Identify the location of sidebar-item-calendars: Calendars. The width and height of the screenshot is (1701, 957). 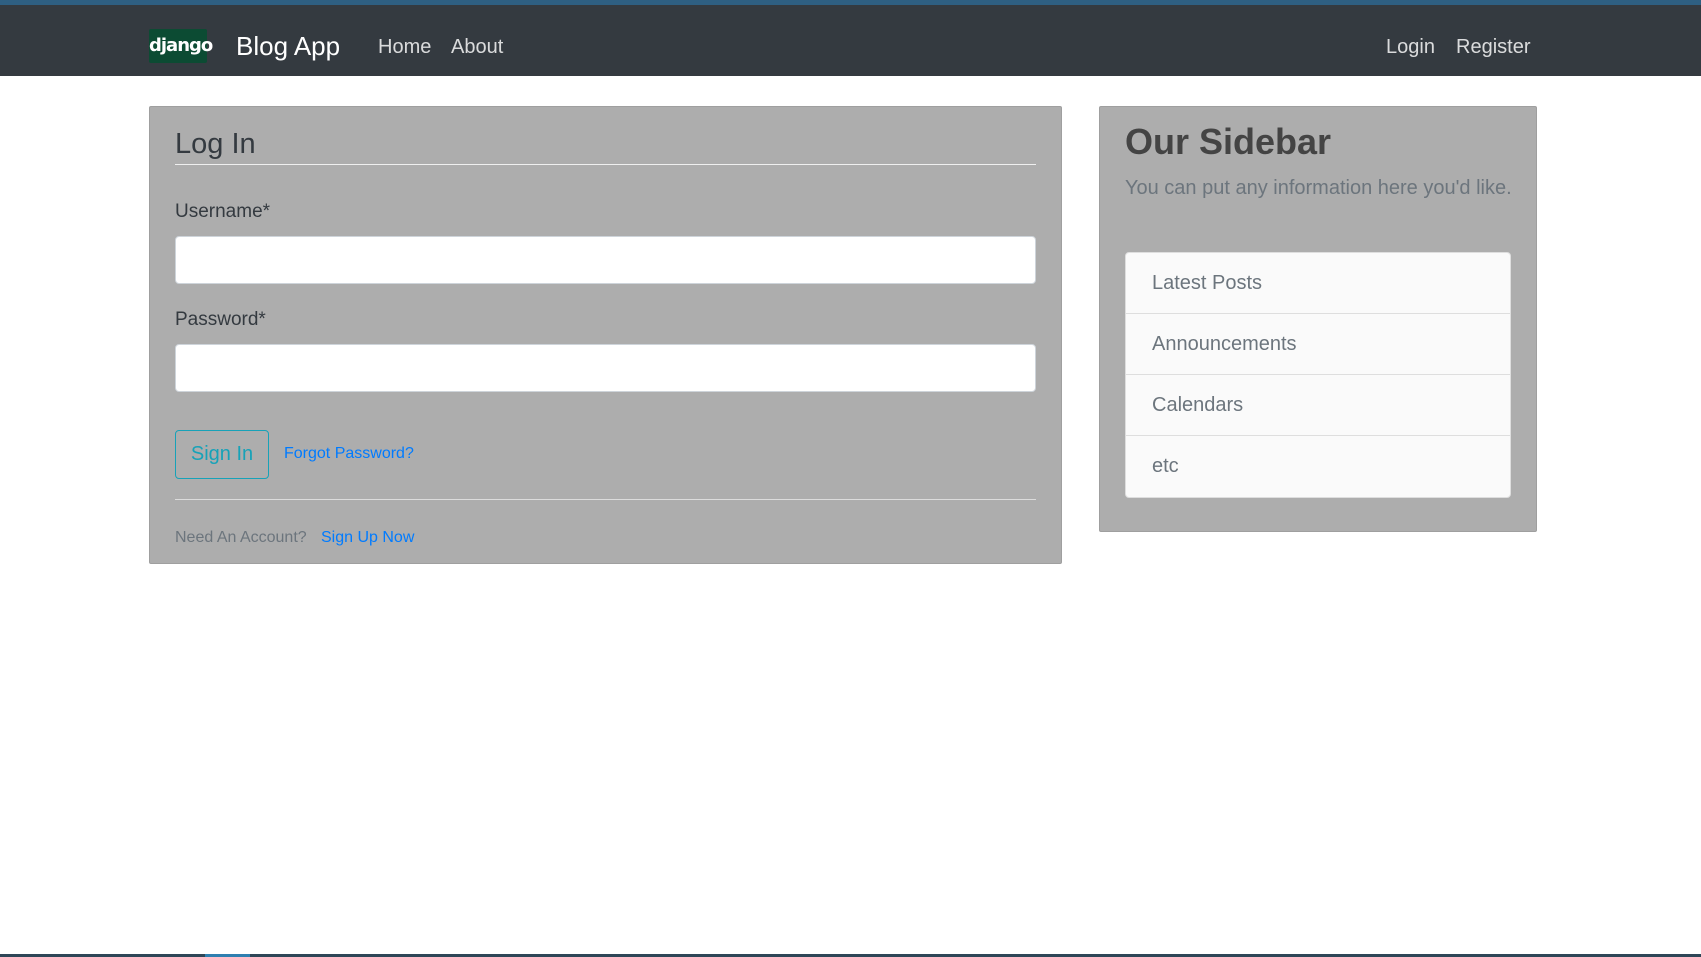
(1318, 405).